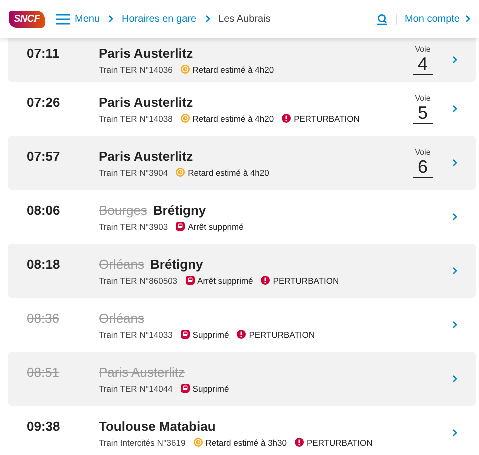 The image size is (479, 455). I want to click on departure-time: 08:06, so click(44, 210).